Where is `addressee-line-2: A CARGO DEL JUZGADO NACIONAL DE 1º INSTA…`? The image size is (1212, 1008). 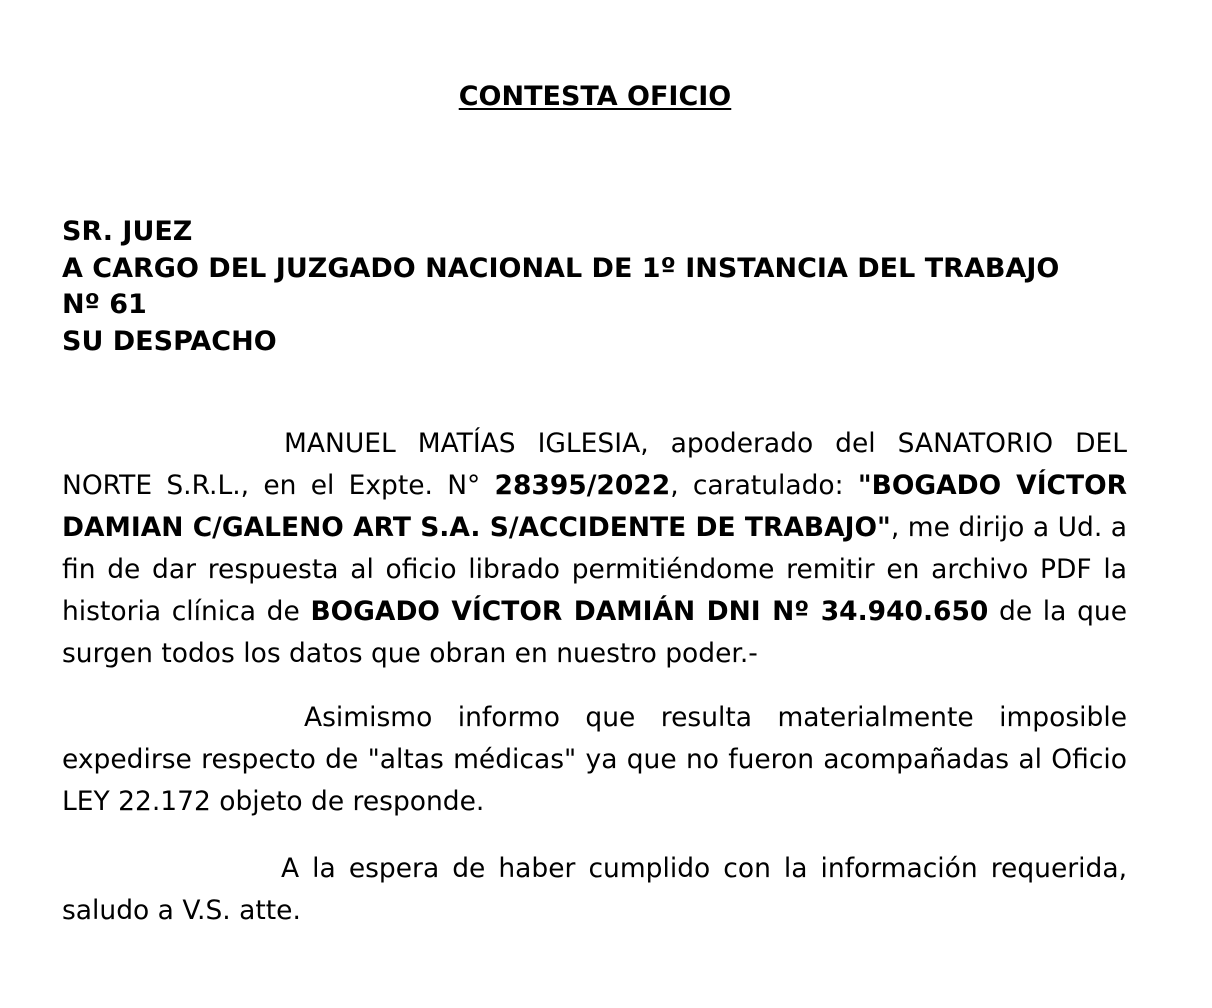 addressee-line-2: A CARGO DEL JUZGADO NACIONAL DE 1º INSTA… is located at coordinates (561, 268).